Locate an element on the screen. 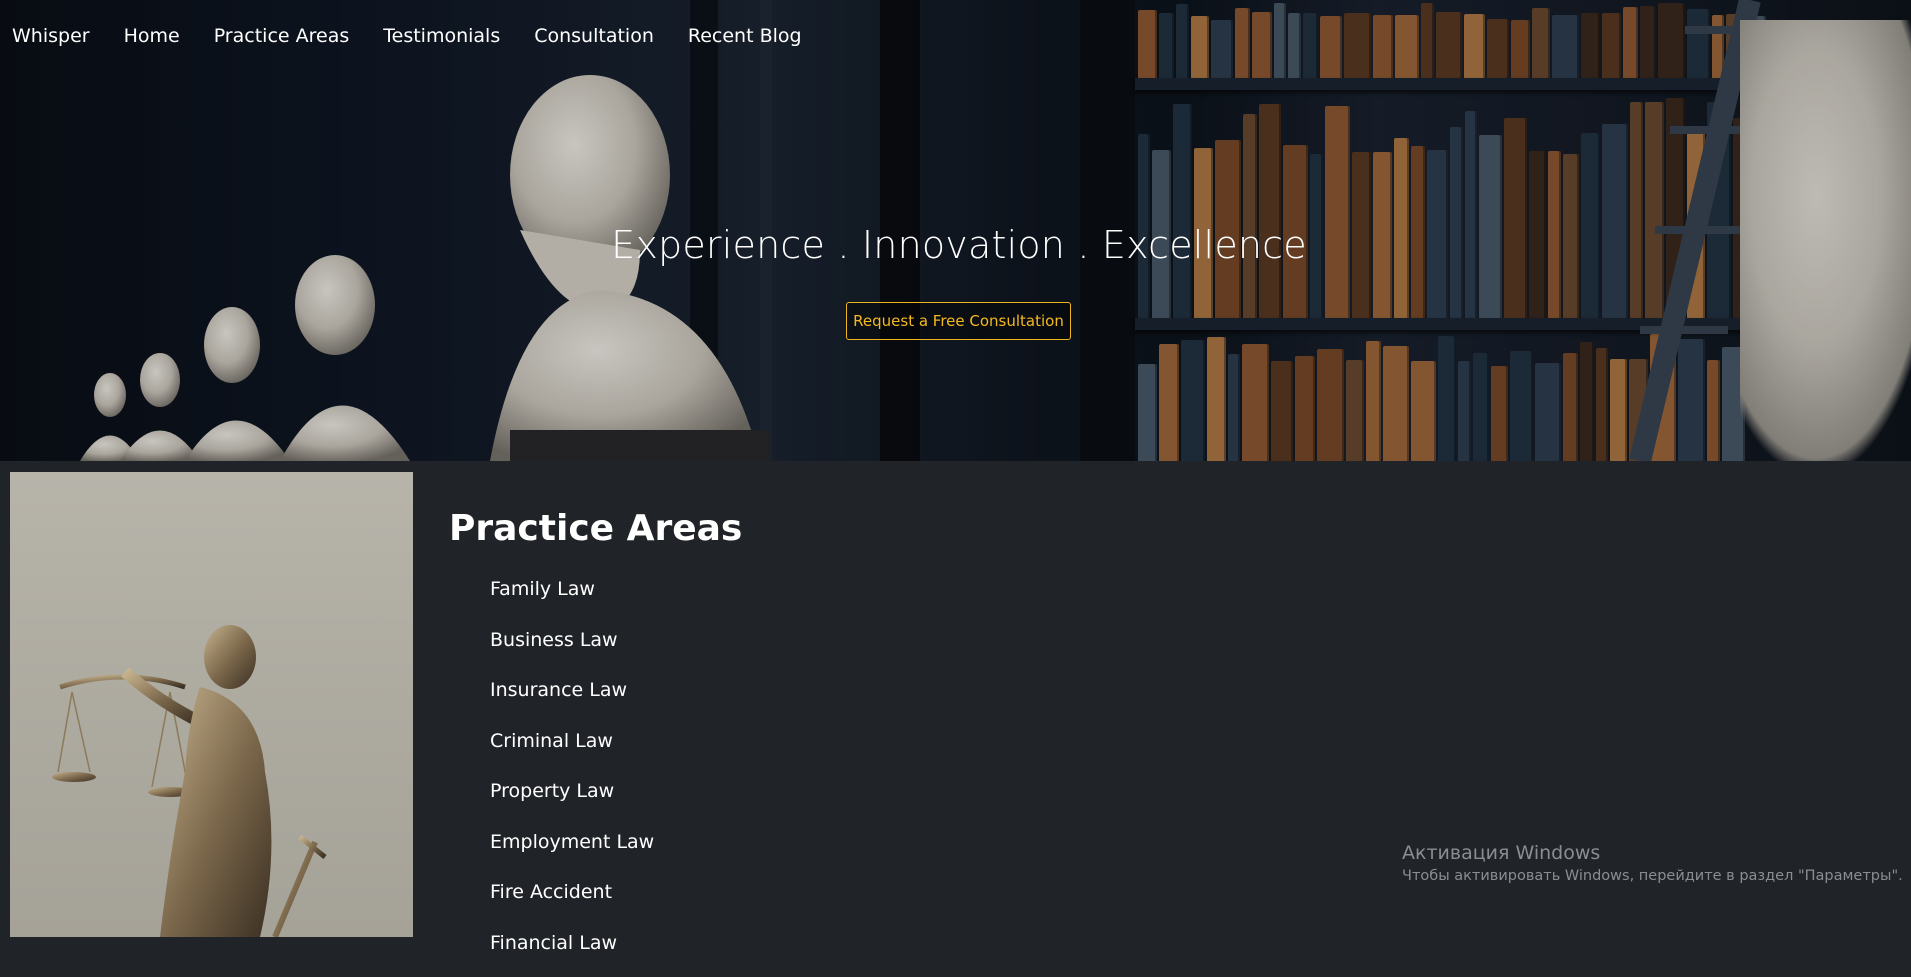  practice-item-financial-law: Financial Law is located at coordinates (572, 952).